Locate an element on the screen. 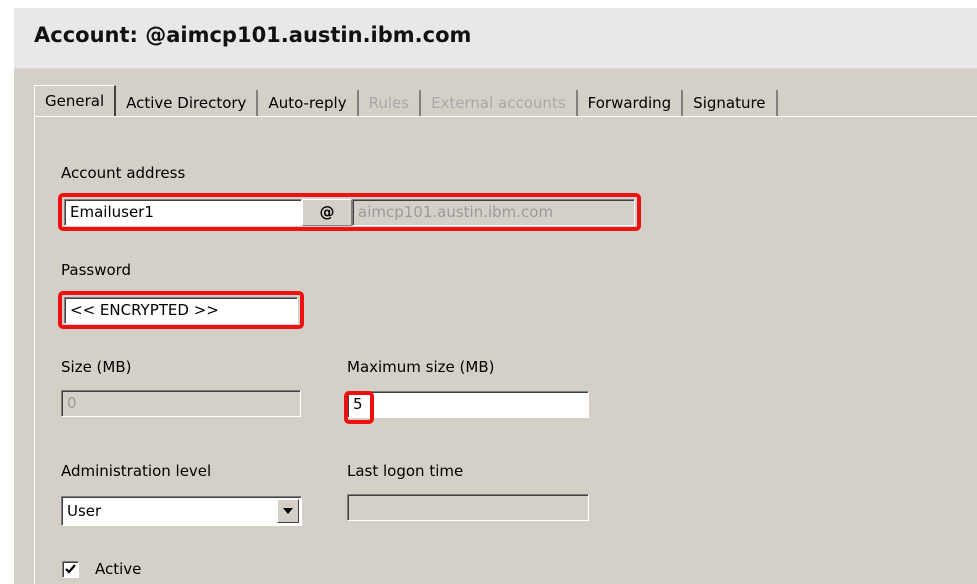 This screenshot has width=977, height=584. tab-signature: Signature is located at coordinates (730, 103).